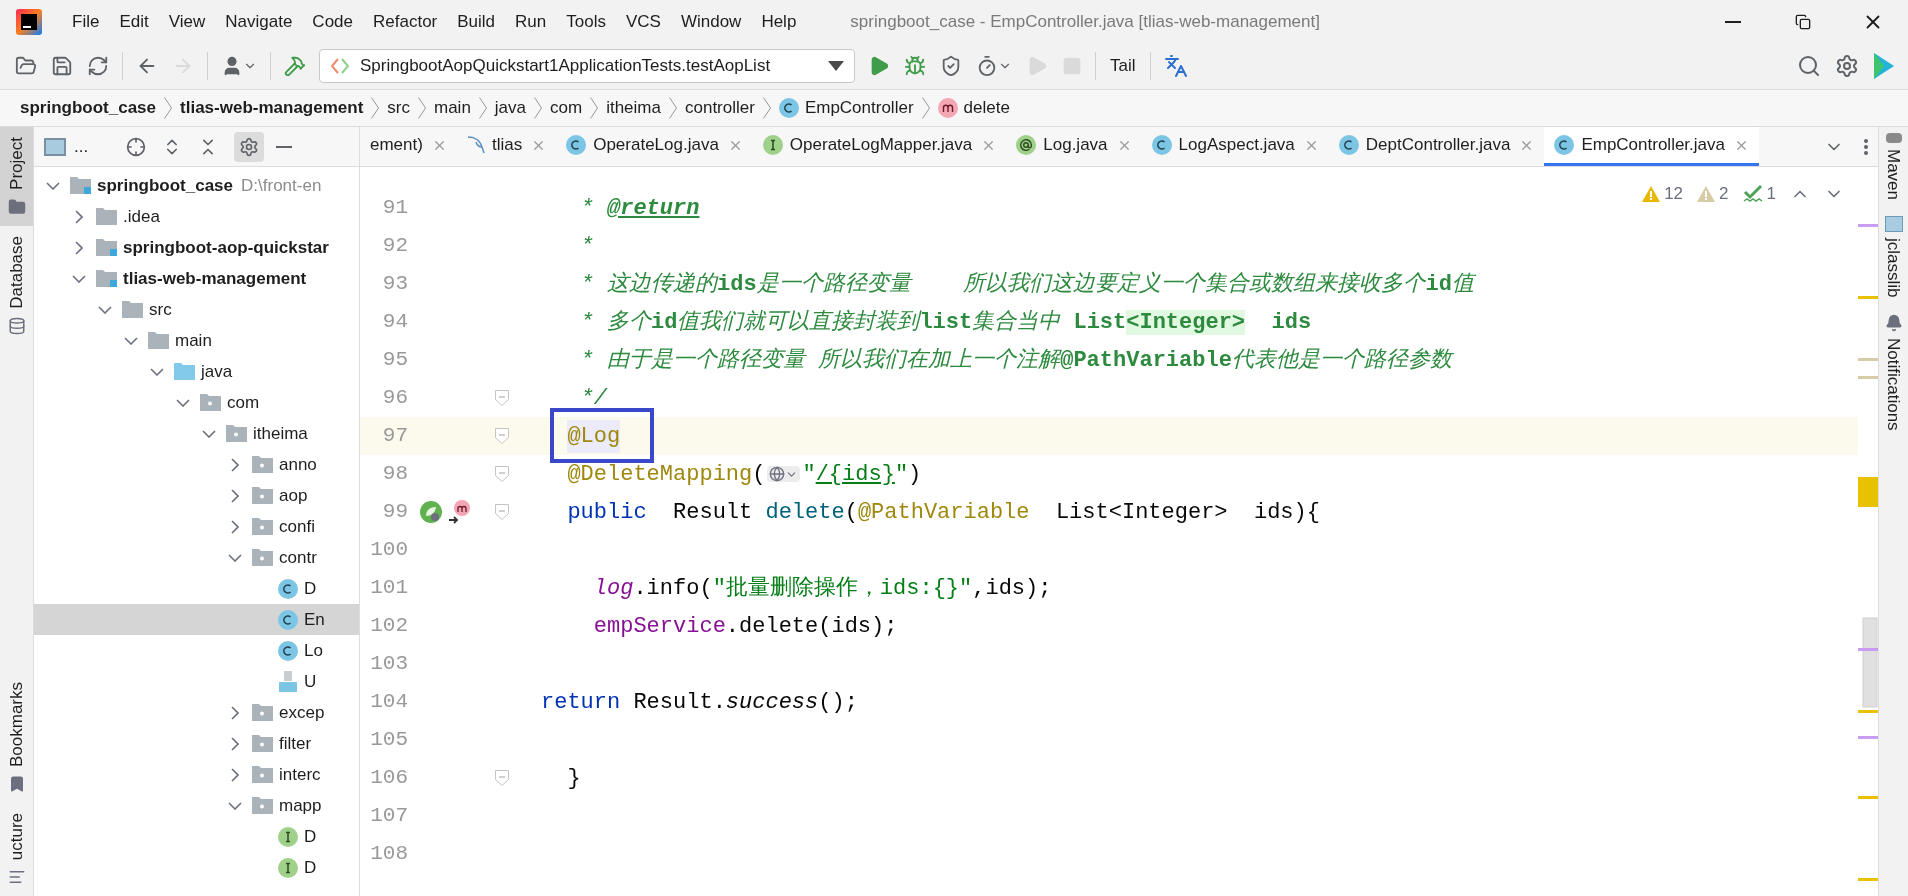 The width and height of the screenshot is (1908, 896). I want to click on code-text: @Log, so click(594, 436).